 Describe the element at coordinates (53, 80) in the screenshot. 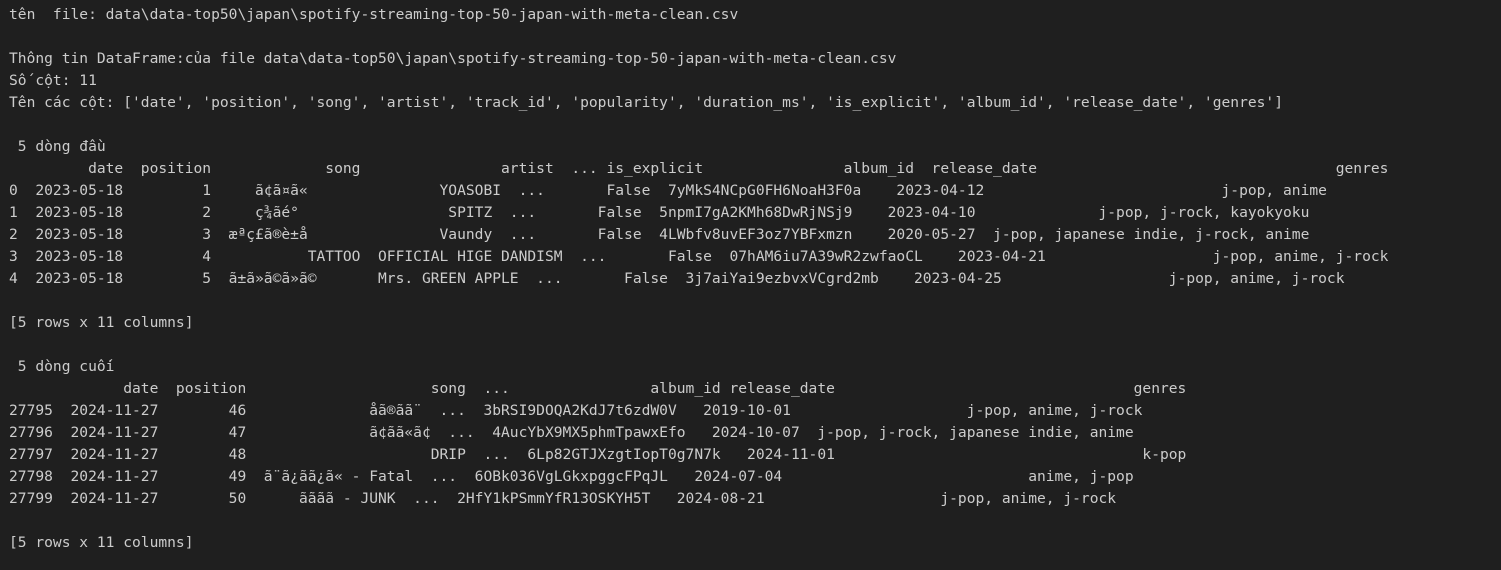

I see `column-count-line: Số cột: 11` at that location.